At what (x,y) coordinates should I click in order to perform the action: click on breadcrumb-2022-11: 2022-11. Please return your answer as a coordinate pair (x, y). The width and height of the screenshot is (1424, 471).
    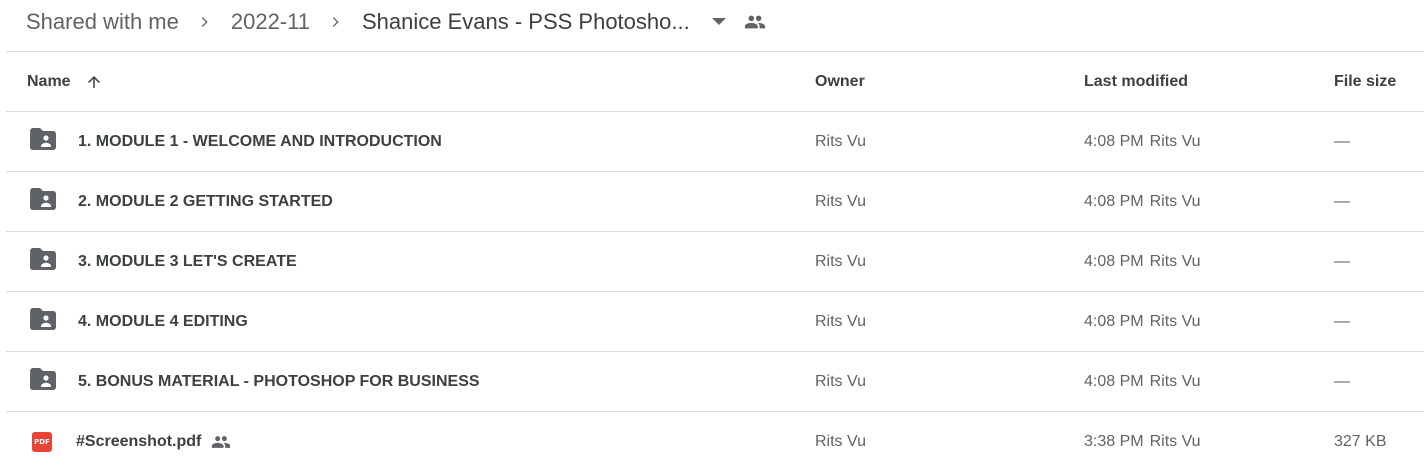
    Looking at the image, I should click on (270, 22).